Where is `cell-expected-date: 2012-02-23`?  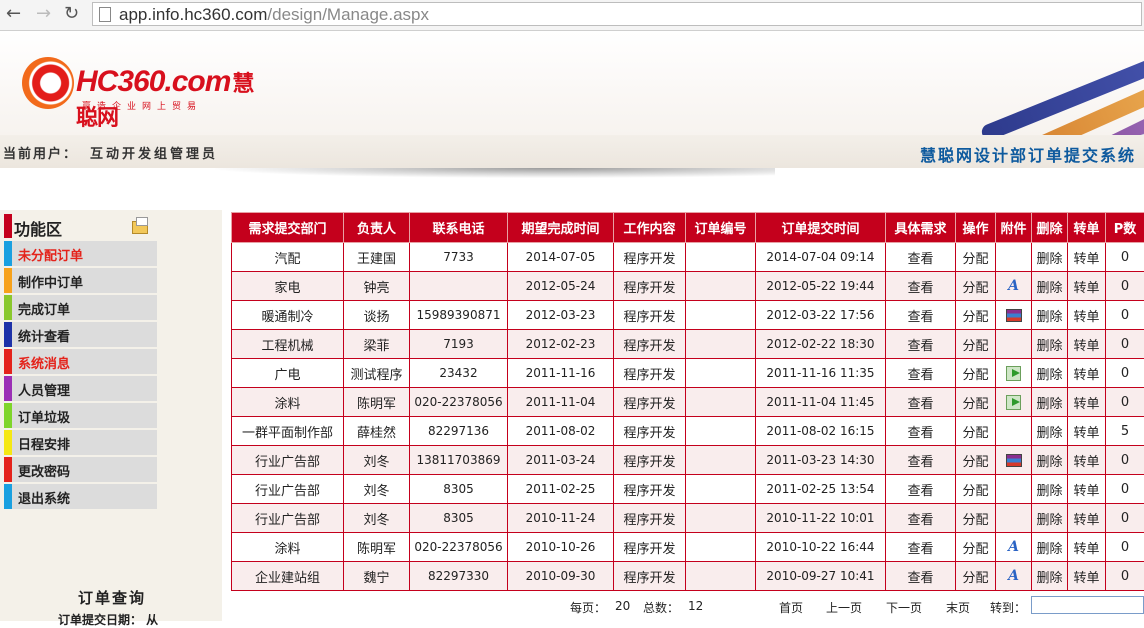
cell-expected-date: 2012-02-23 is located at coordinates (561, 344).